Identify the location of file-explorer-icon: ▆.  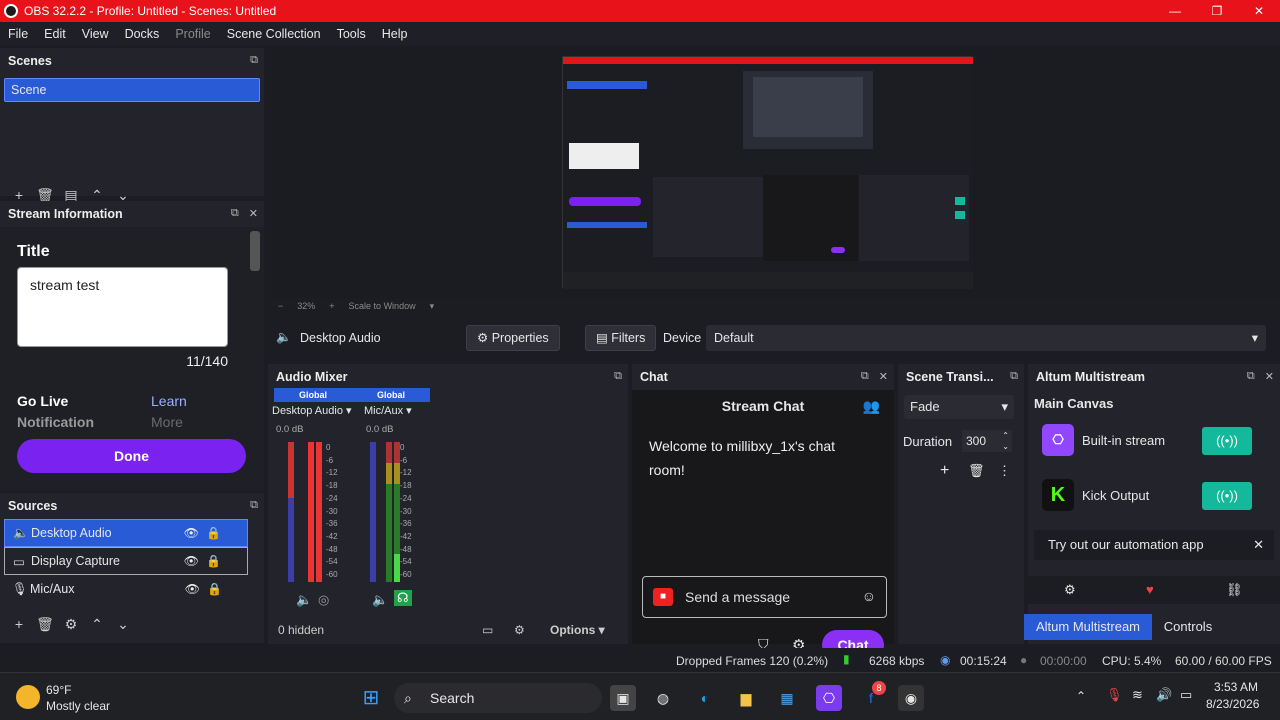
(746, 698).